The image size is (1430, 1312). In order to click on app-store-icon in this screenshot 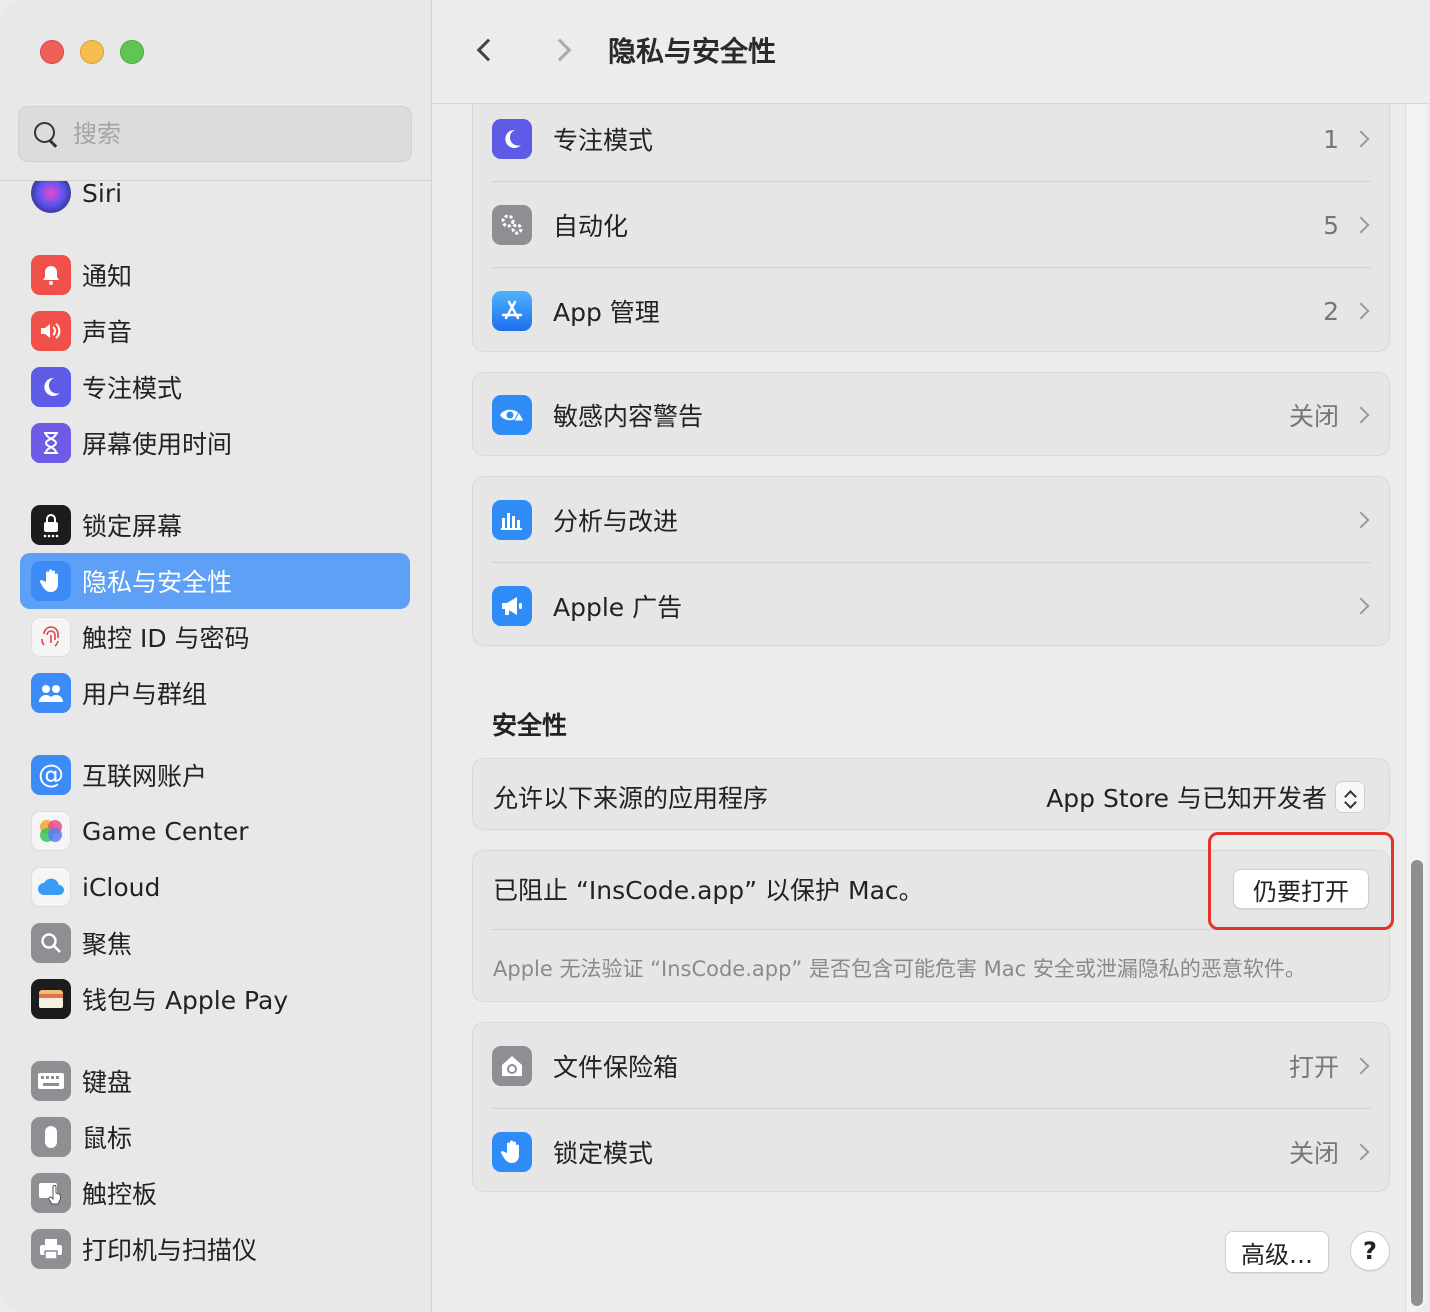, I will do `click(512, 311)`.